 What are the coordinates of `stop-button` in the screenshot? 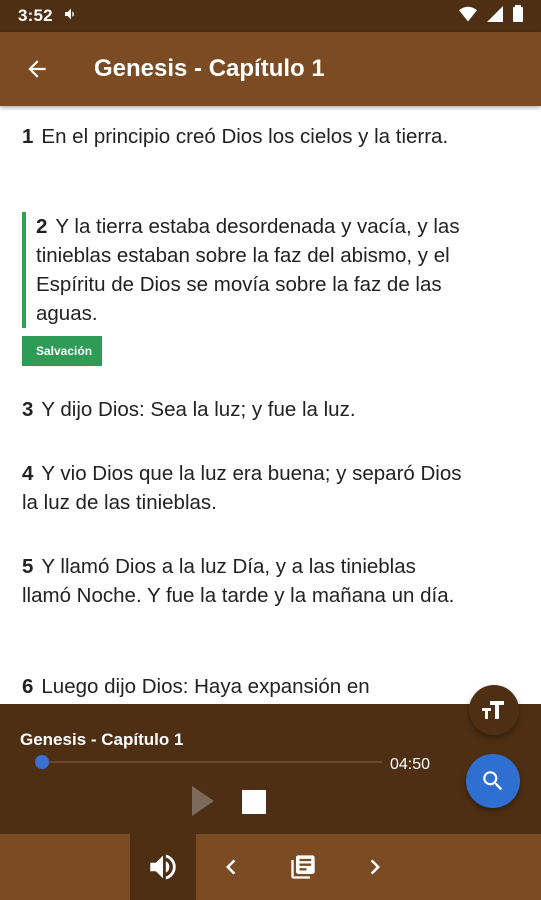 It's located at (254, 802).